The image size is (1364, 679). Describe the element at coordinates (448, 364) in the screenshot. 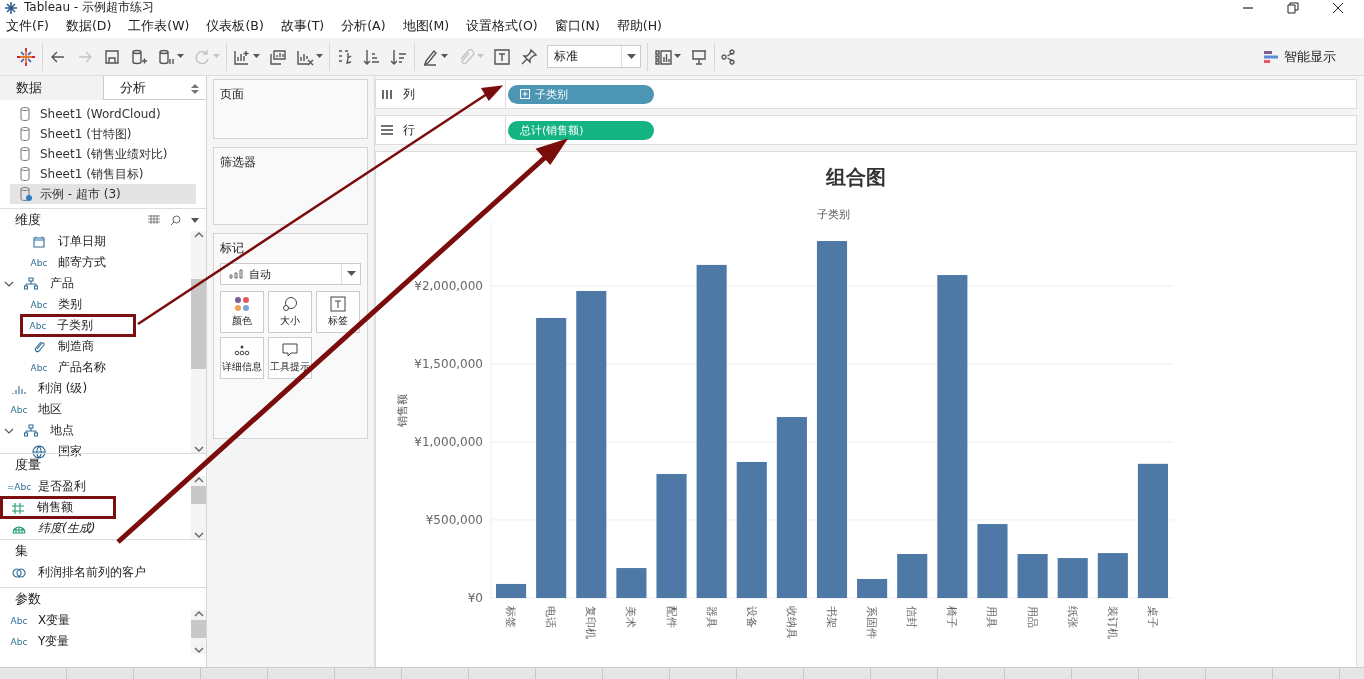

I see `axis-tick-label: ¥1,500,000` at that location.